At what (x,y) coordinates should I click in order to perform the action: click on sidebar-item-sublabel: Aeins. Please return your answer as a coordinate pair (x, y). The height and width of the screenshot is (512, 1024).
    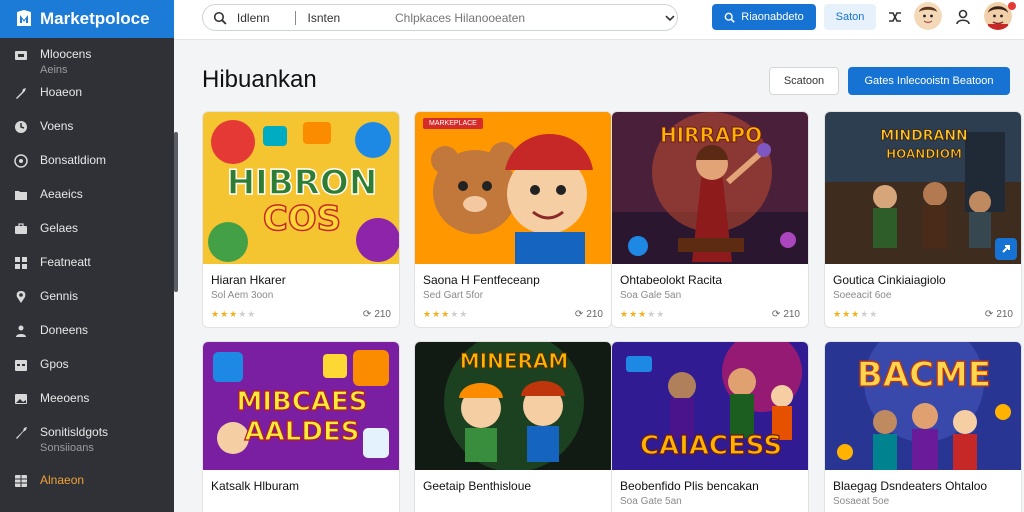
    Looking at the image, I should click on (54, 70).